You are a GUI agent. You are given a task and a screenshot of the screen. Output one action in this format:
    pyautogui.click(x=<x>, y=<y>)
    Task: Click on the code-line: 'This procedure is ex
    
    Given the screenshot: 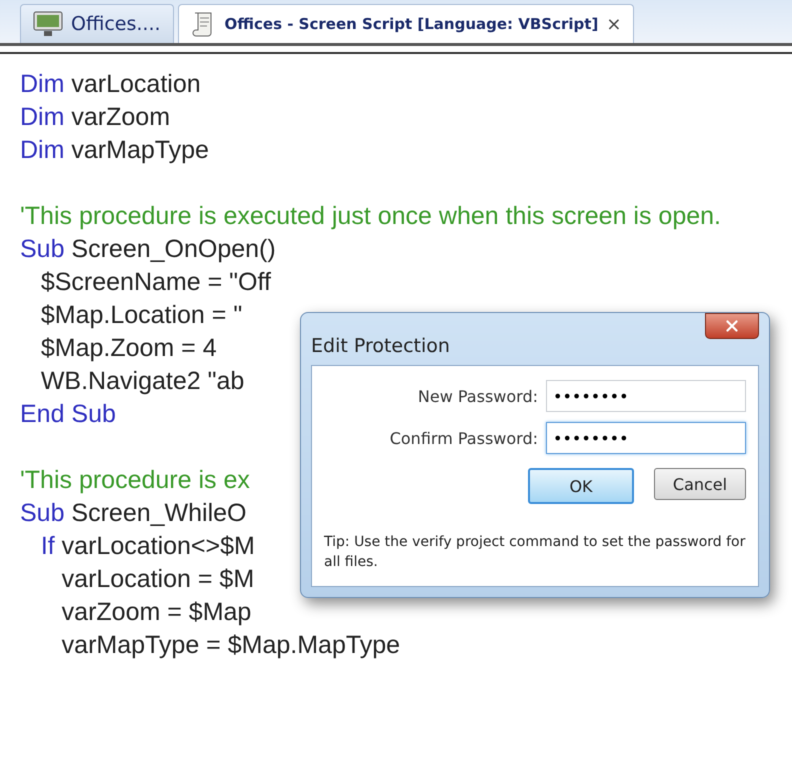 What is the action you would take?
    pyautogui.click(x=135, y=480)
    